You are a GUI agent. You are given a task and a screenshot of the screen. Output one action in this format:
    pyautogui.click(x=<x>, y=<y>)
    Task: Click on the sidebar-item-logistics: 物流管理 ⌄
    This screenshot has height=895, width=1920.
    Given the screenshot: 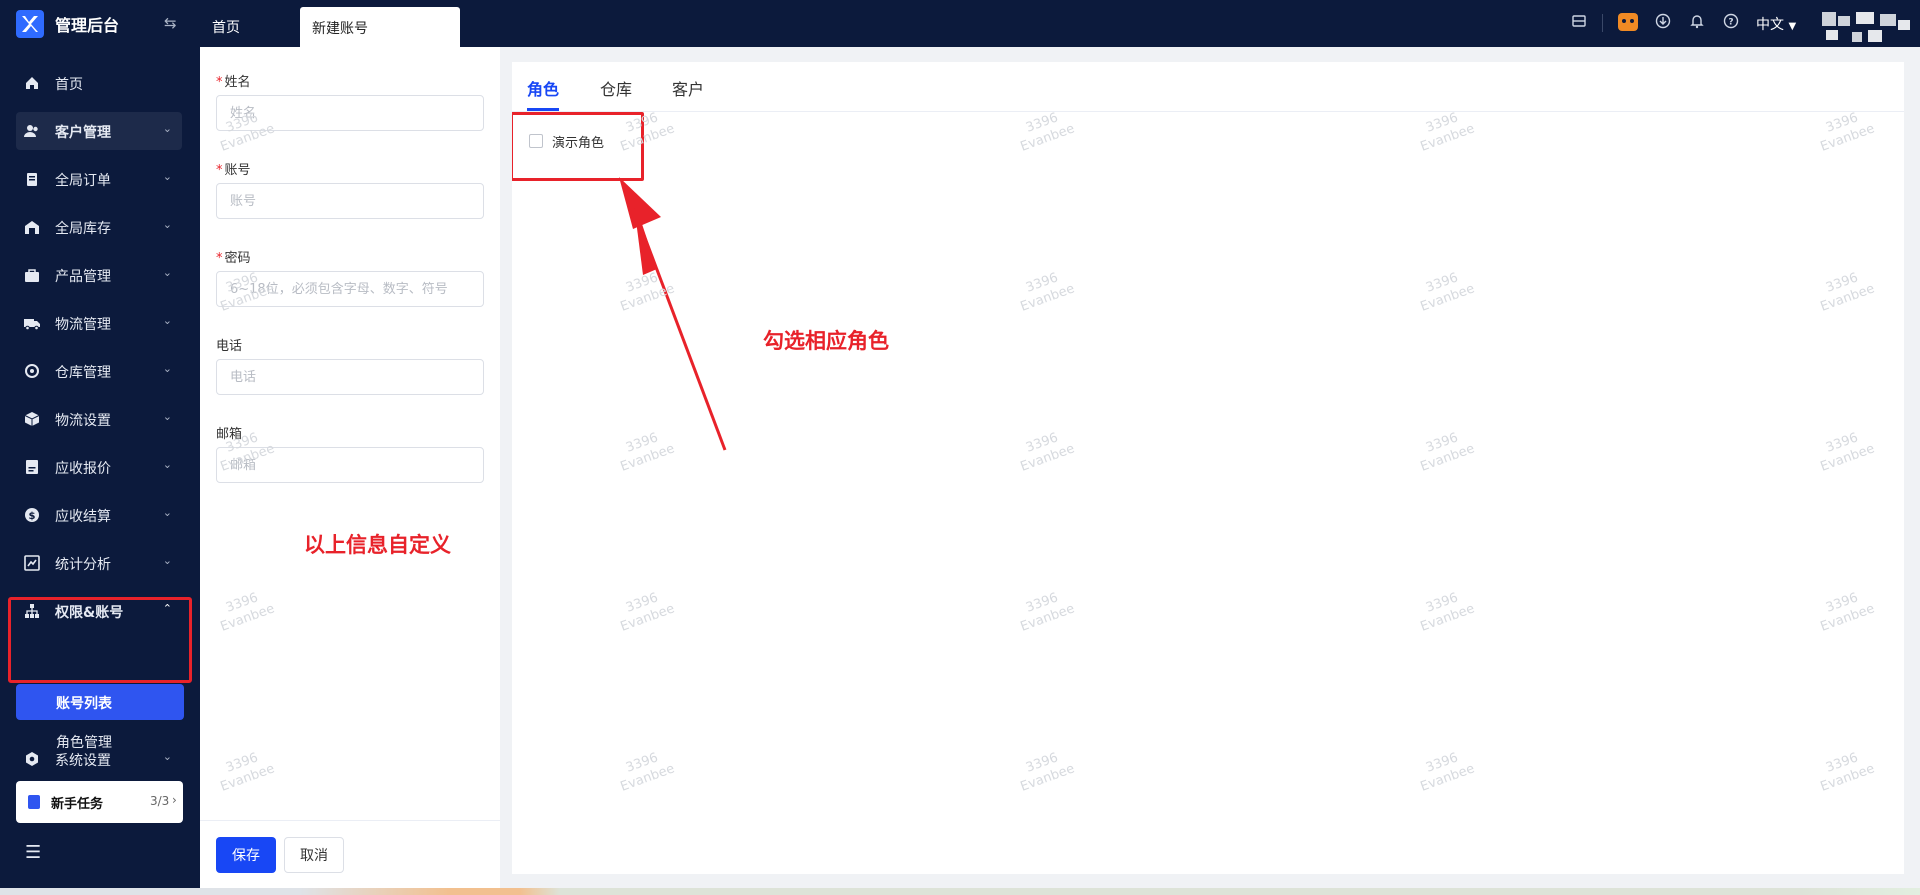 What is the action you would take?
    pyautogui.click(x=99, y=323)
    